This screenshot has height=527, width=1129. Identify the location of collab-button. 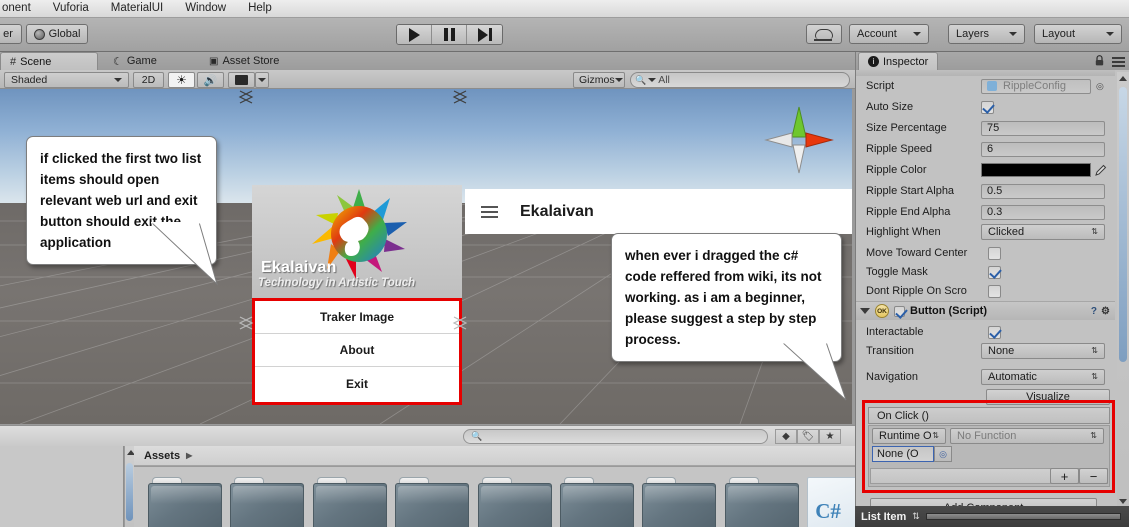
(824, 34).